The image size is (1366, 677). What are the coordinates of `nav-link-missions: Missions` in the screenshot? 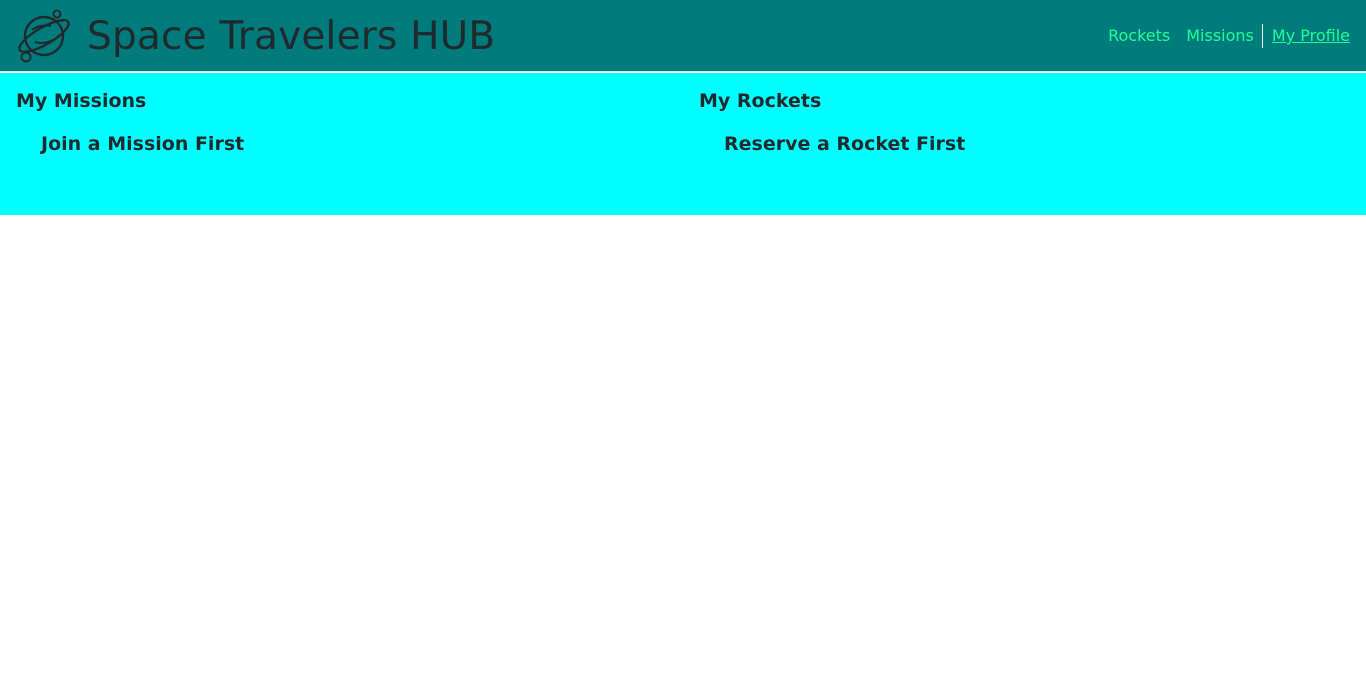 It's located at (1220, 36).